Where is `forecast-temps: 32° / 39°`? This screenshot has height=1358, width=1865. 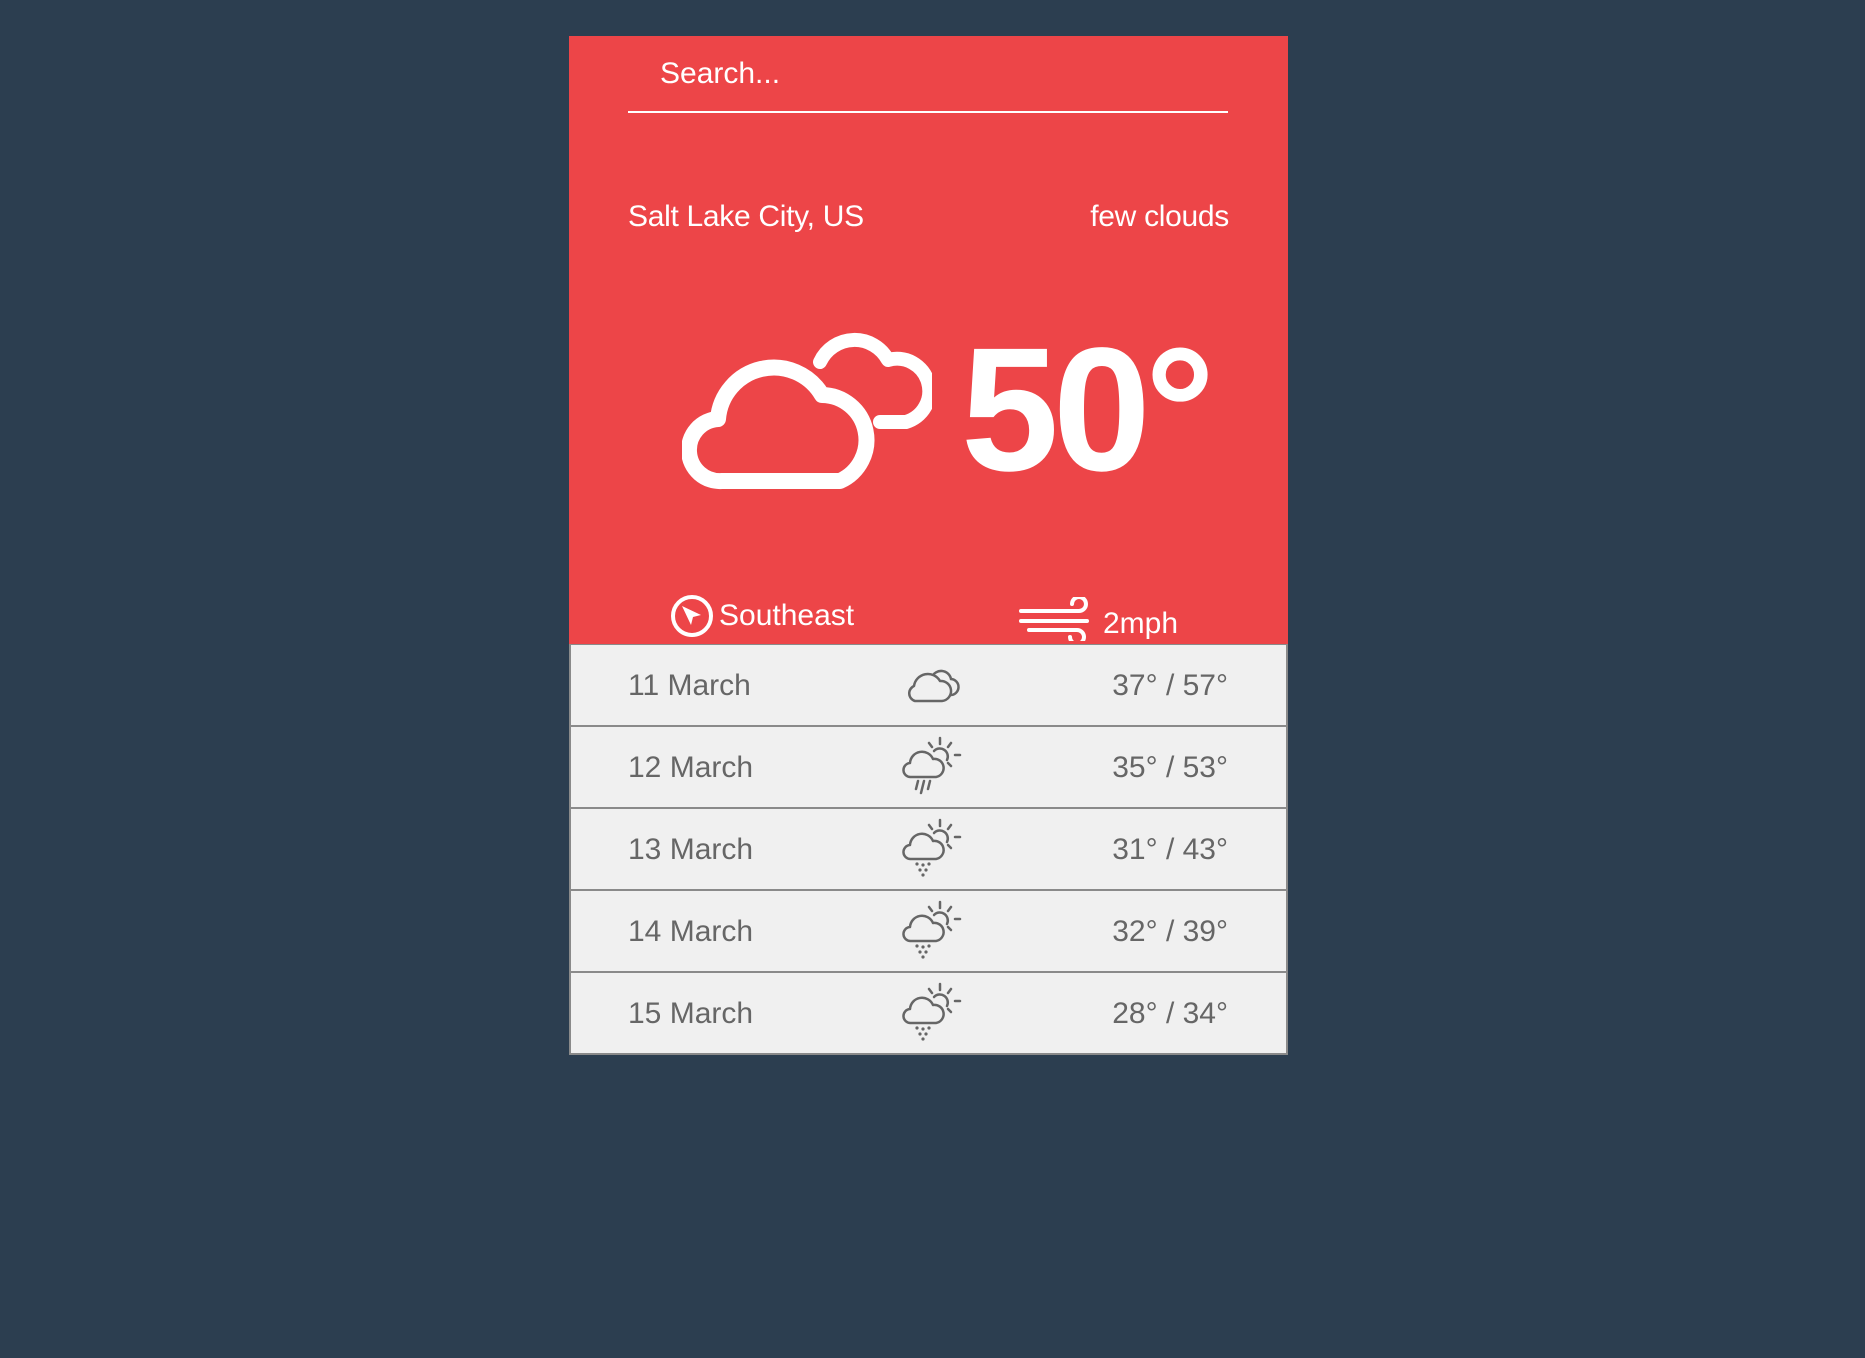 forecast-temps: 32° / 39° is located at coordinates (1170, 931).